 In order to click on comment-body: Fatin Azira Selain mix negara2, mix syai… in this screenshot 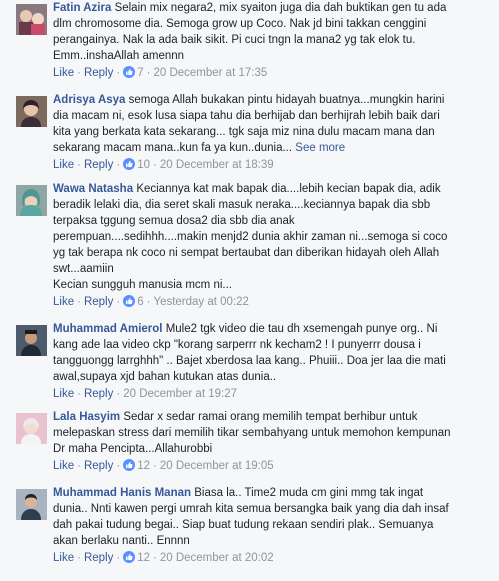, I will do `click(273, 40)`.